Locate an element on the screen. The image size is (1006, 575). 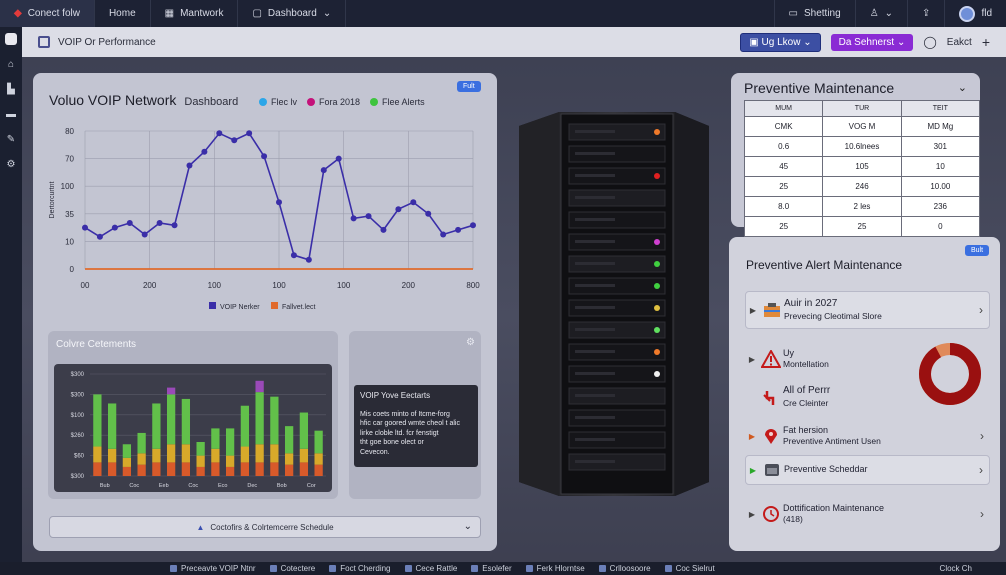
y-tick-label: $60 is located at coordinates (79, 457).